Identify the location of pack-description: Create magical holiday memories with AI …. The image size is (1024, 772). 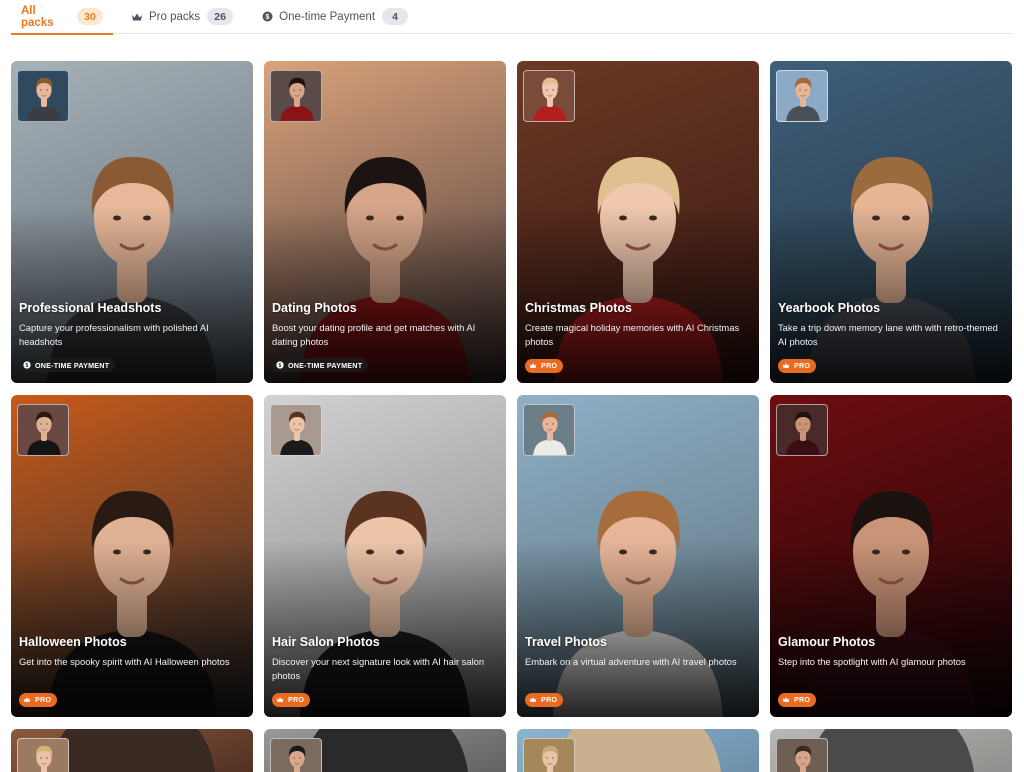
(632, 334).